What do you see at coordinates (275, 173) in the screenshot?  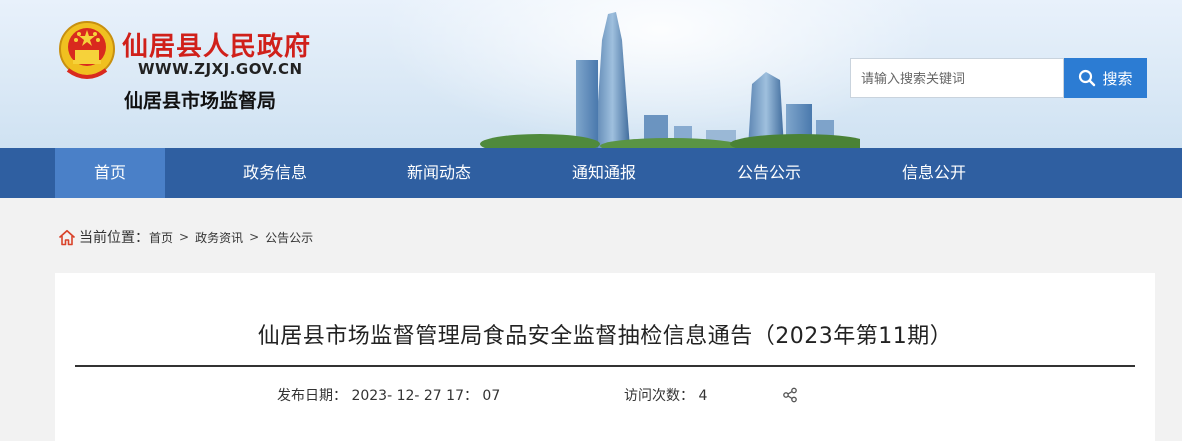 I see `nav-item-government-info: 政务信息` at bounding box center [275, 173].